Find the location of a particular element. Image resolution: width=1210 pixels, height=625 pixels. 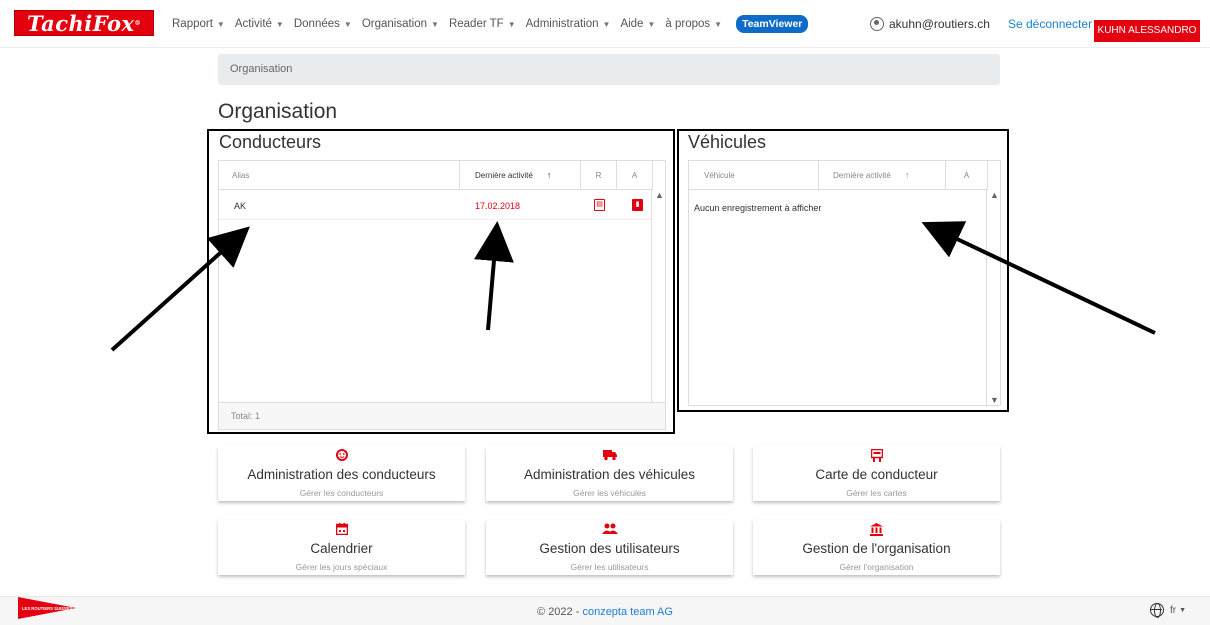

card-title: Gestion des utilisateurs is located at coordinates (609, 548).